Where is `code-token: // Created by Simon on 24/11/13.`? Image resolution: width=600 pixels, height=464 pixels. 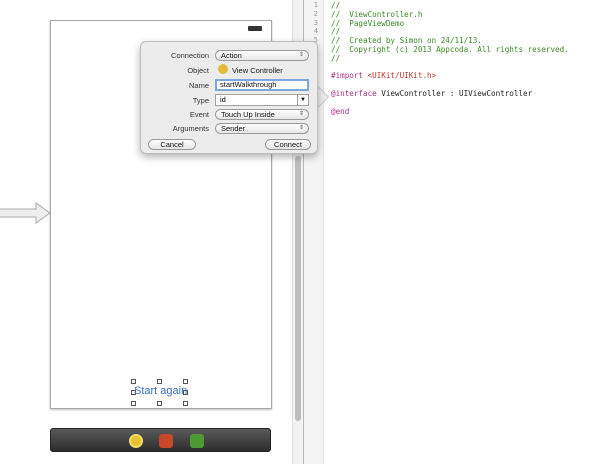
code-token: // Created by Simon on 24/11/13. is located at coordinates (406, 41).